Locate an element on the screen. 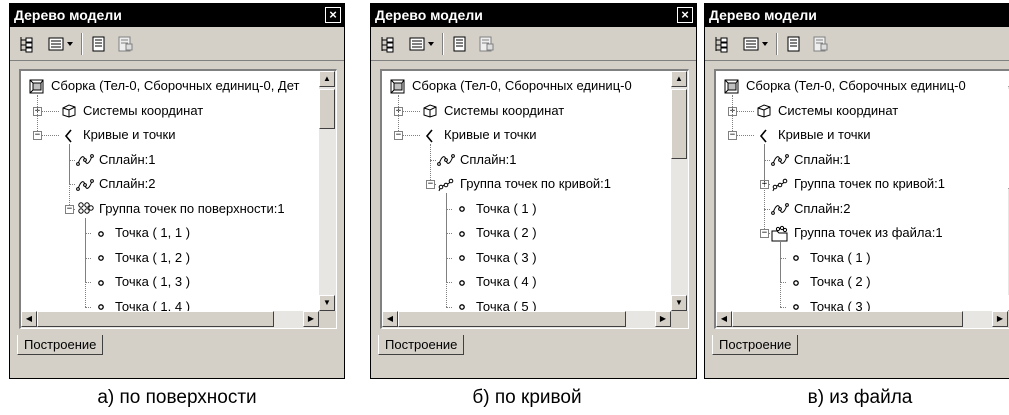  toolbar-separator is located at coordinates (777, 44).